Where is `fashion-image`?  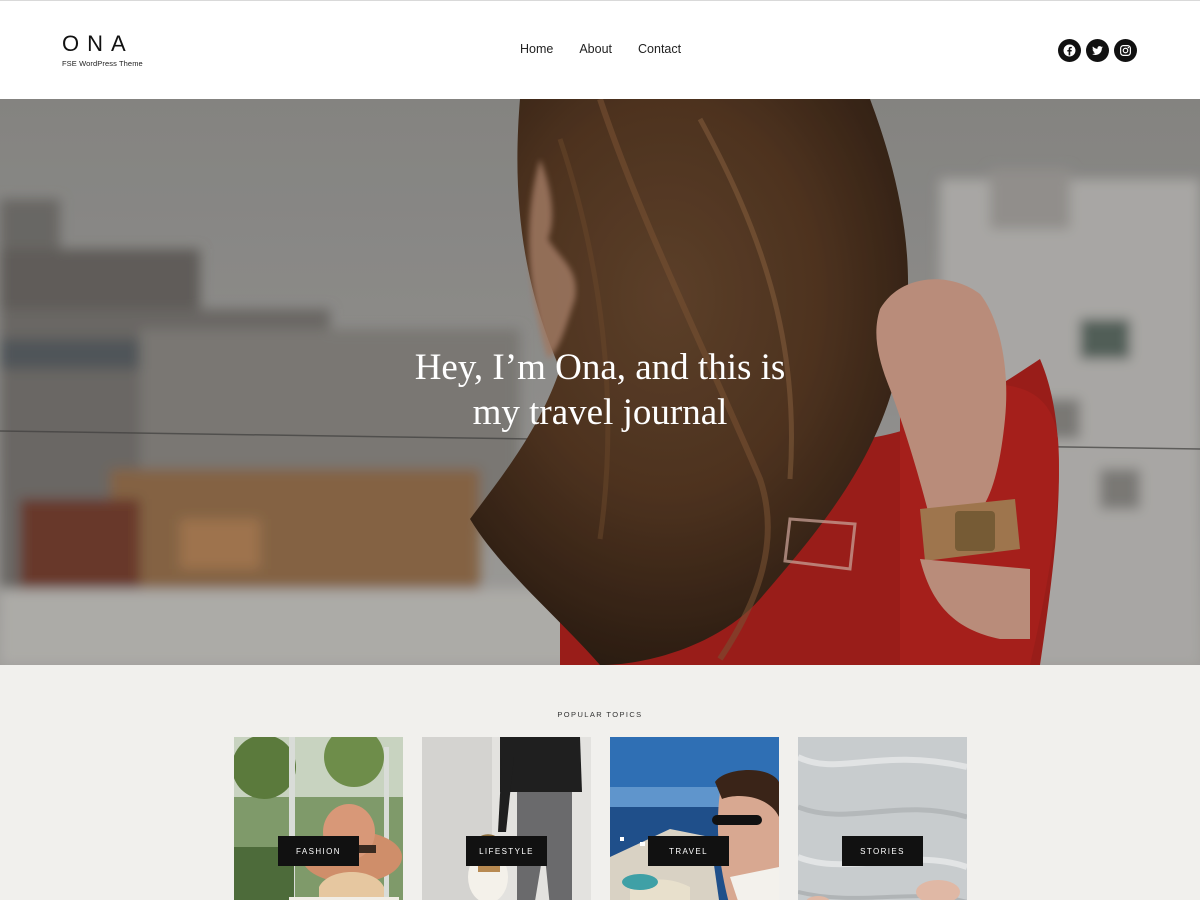 fashion-image is located at coordinates (318, 818).